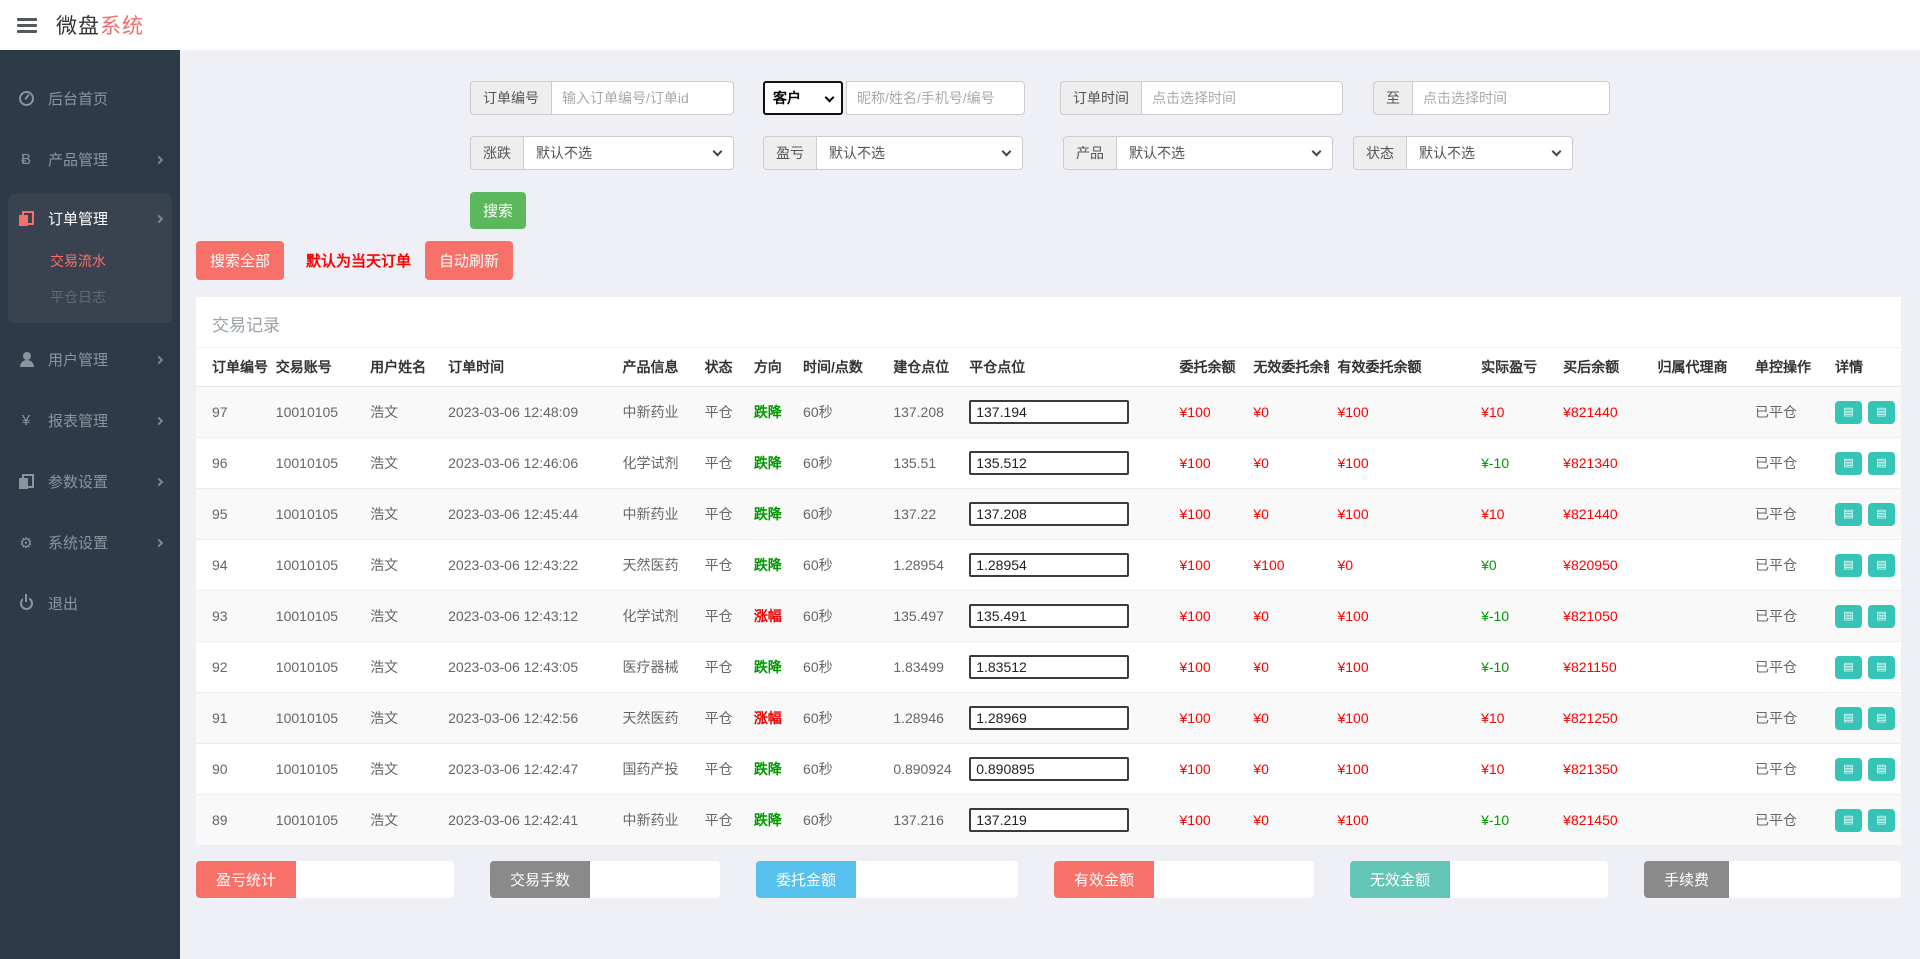 This screenshot has height=959, width=1920. What do you see at coordinates (90, 261) in the screenshot?
I see `sidebar-subitem: 交易流水` at bounding box center [90, 261].